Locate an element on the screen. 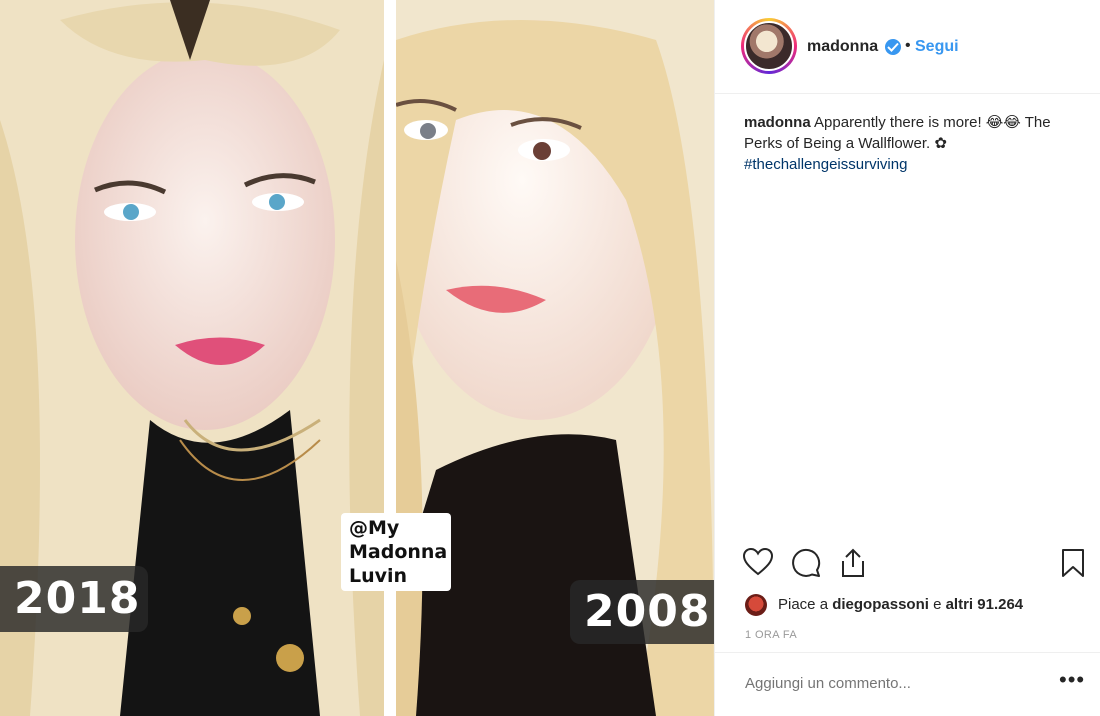 This screenshot has height=716, width=1100. comment-icon is located at coordinates (806, 565).